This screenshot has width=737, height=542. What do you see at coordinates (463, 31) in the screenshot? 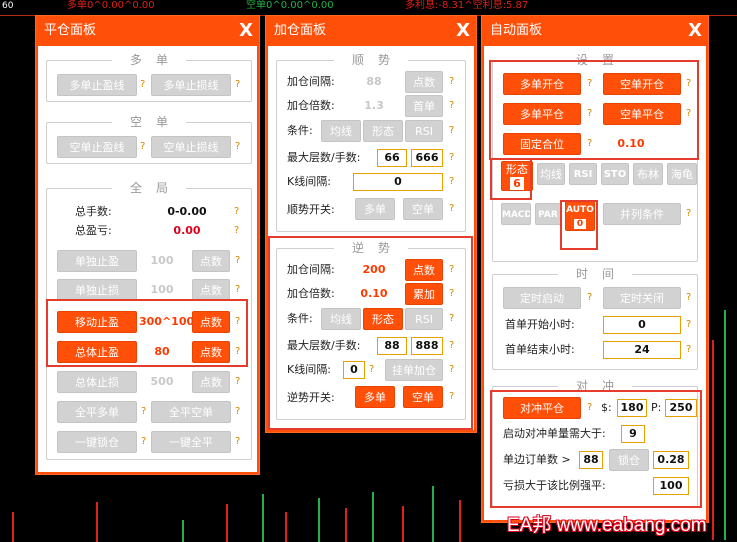
I see `add-panel-close-button: X` at bounding box center [463, 31].